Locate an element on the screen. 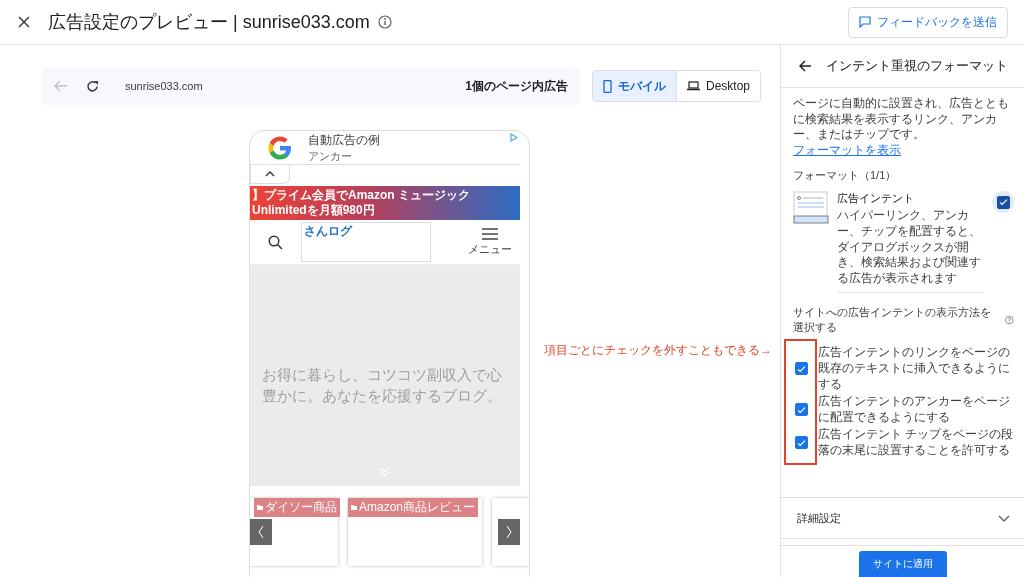 This screenshot has height=577, width=1024. apply-button: サイトに適用 is located at coordinates (902, 564).